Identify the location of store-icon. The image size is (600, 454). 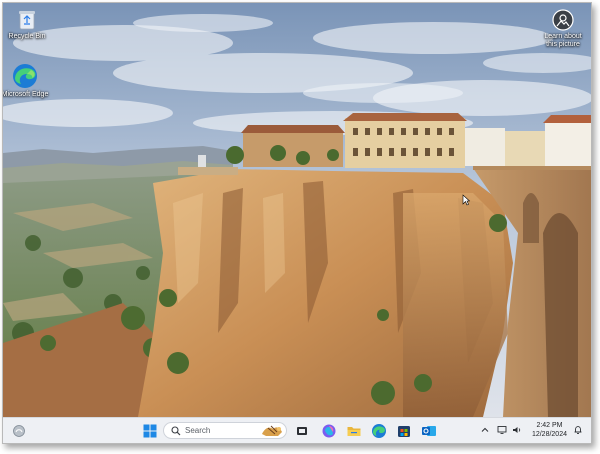
(404, 431).